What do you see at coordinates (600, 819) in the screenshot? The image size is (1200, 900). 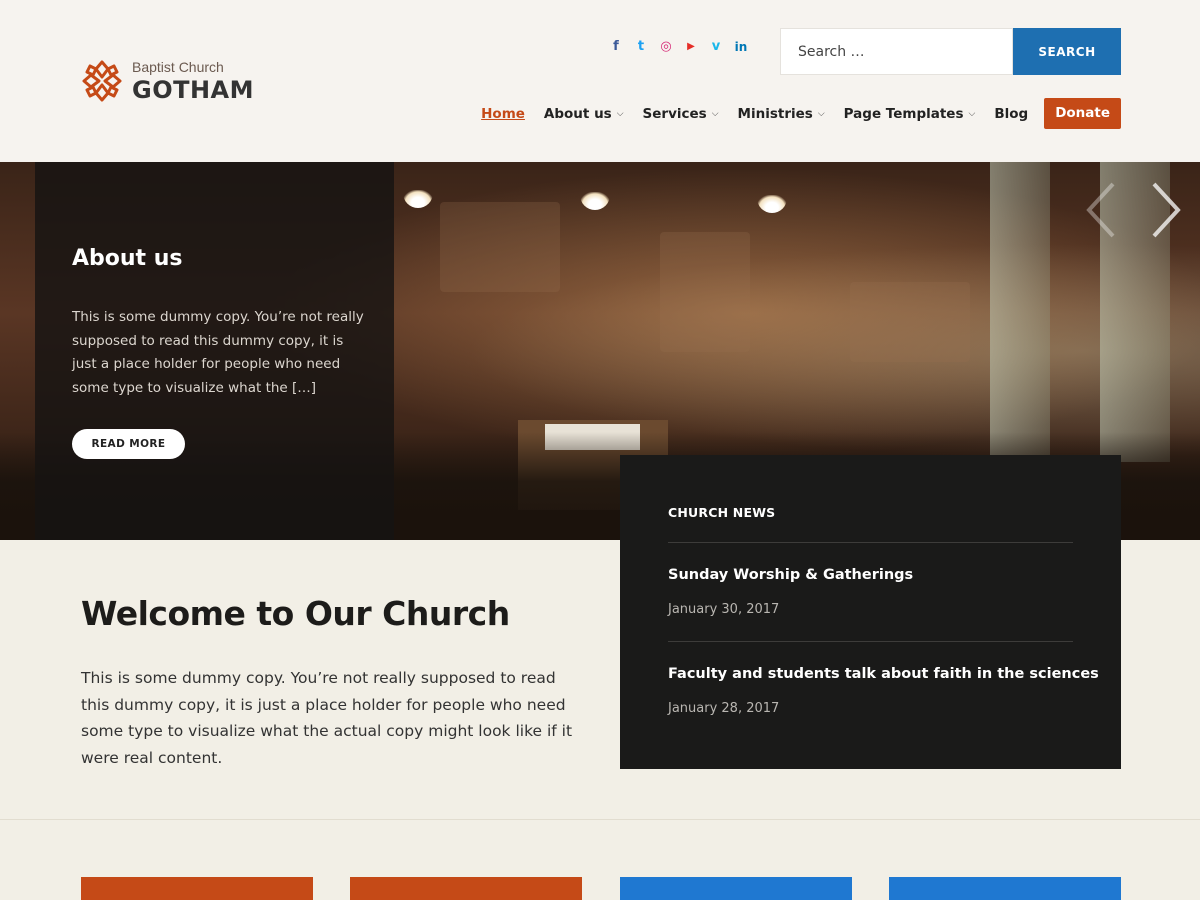 I see `section-divider` at bounding box center [600, 819].